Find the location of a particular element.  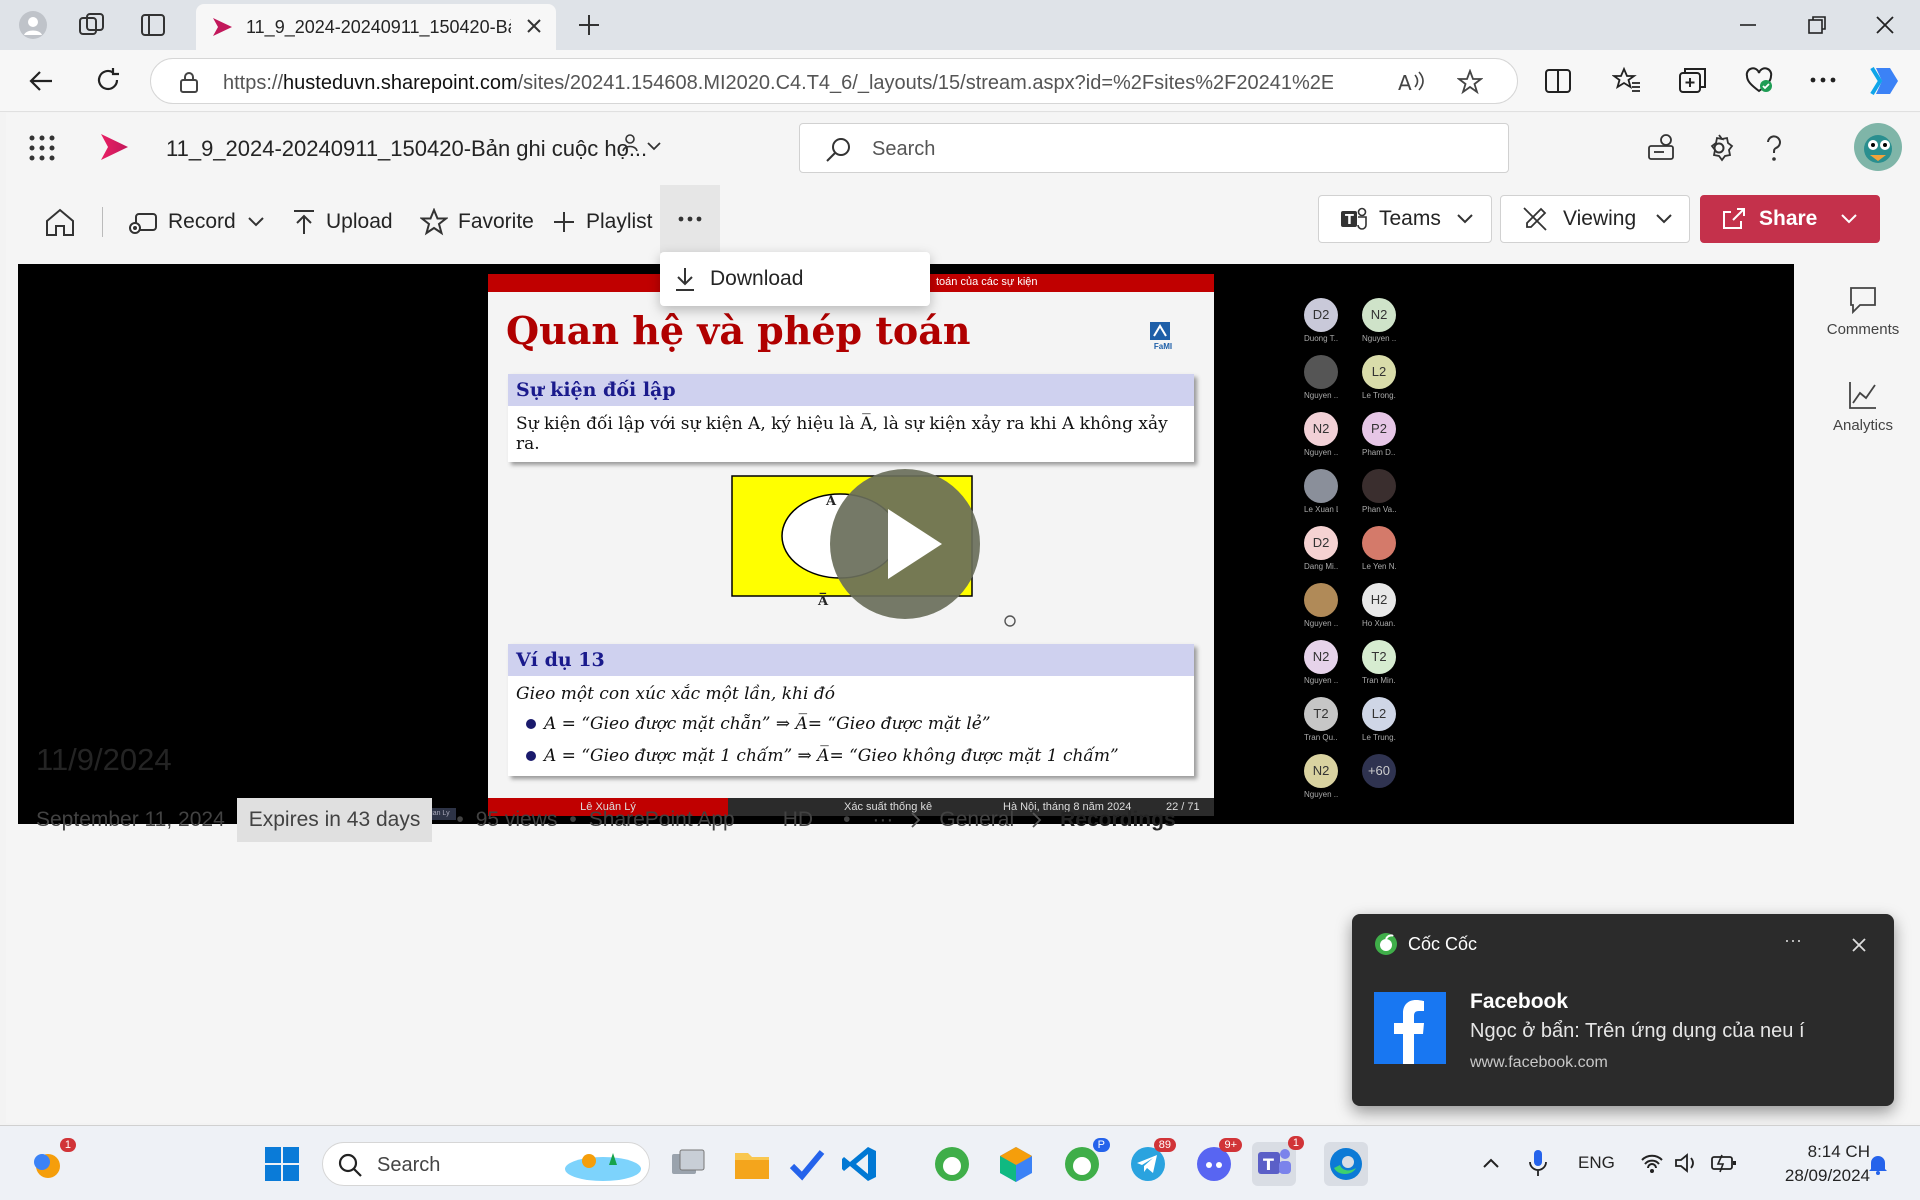

read-aloud-icon: A is located at coordinates (1411, 82).